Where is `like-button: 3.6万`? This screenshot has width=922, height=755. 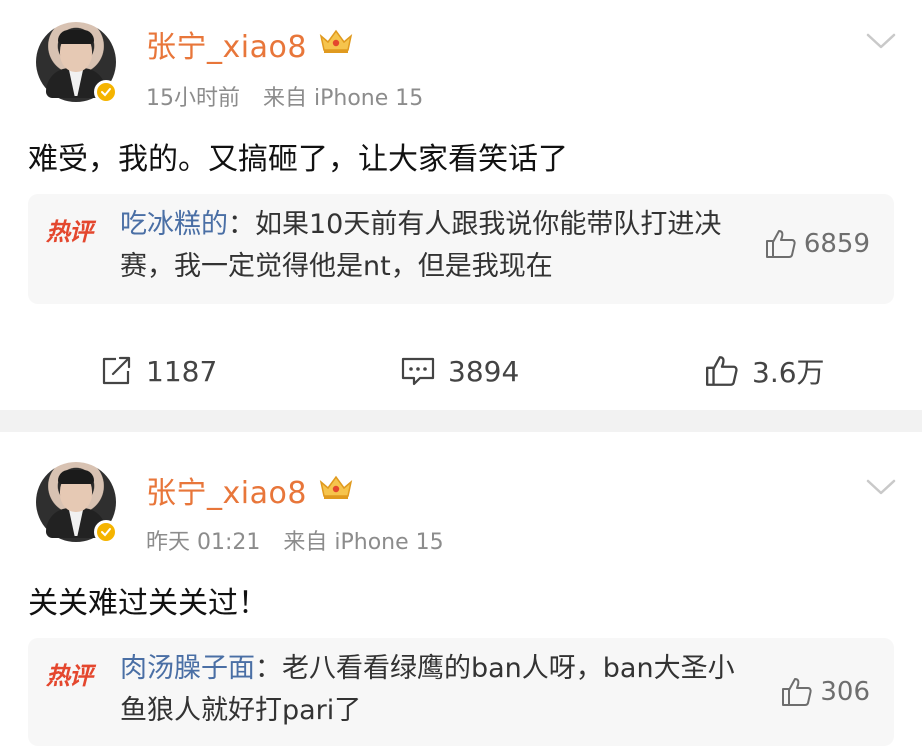
like-button: 3.6万 is located at coordinates (764, 371).